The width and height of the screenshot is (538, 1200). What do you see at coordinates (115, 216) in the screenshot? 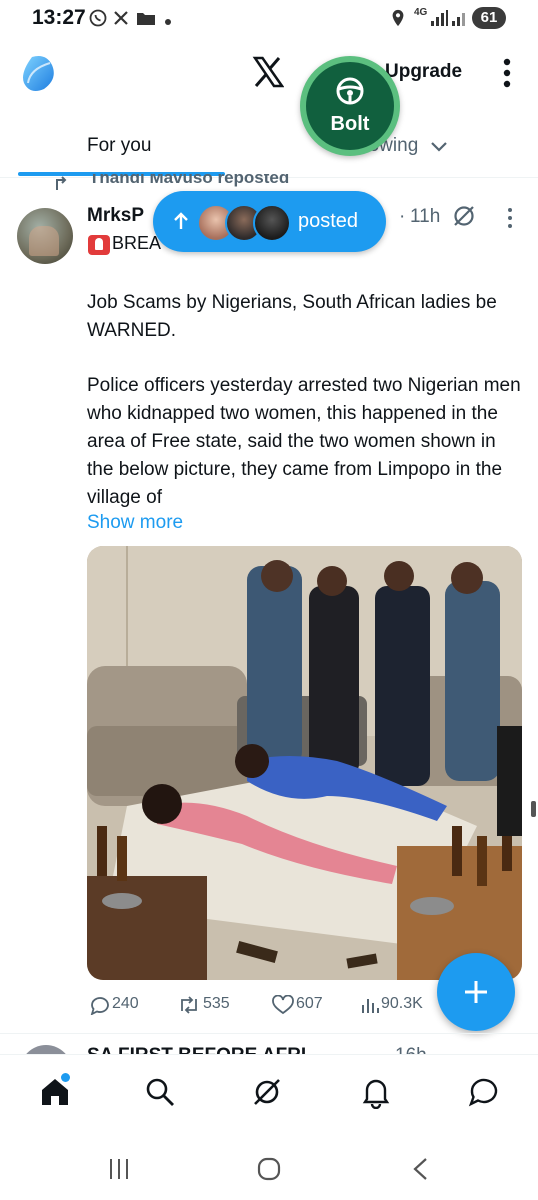
I see `author-name: MrksP` at bounding box center [115, 216].